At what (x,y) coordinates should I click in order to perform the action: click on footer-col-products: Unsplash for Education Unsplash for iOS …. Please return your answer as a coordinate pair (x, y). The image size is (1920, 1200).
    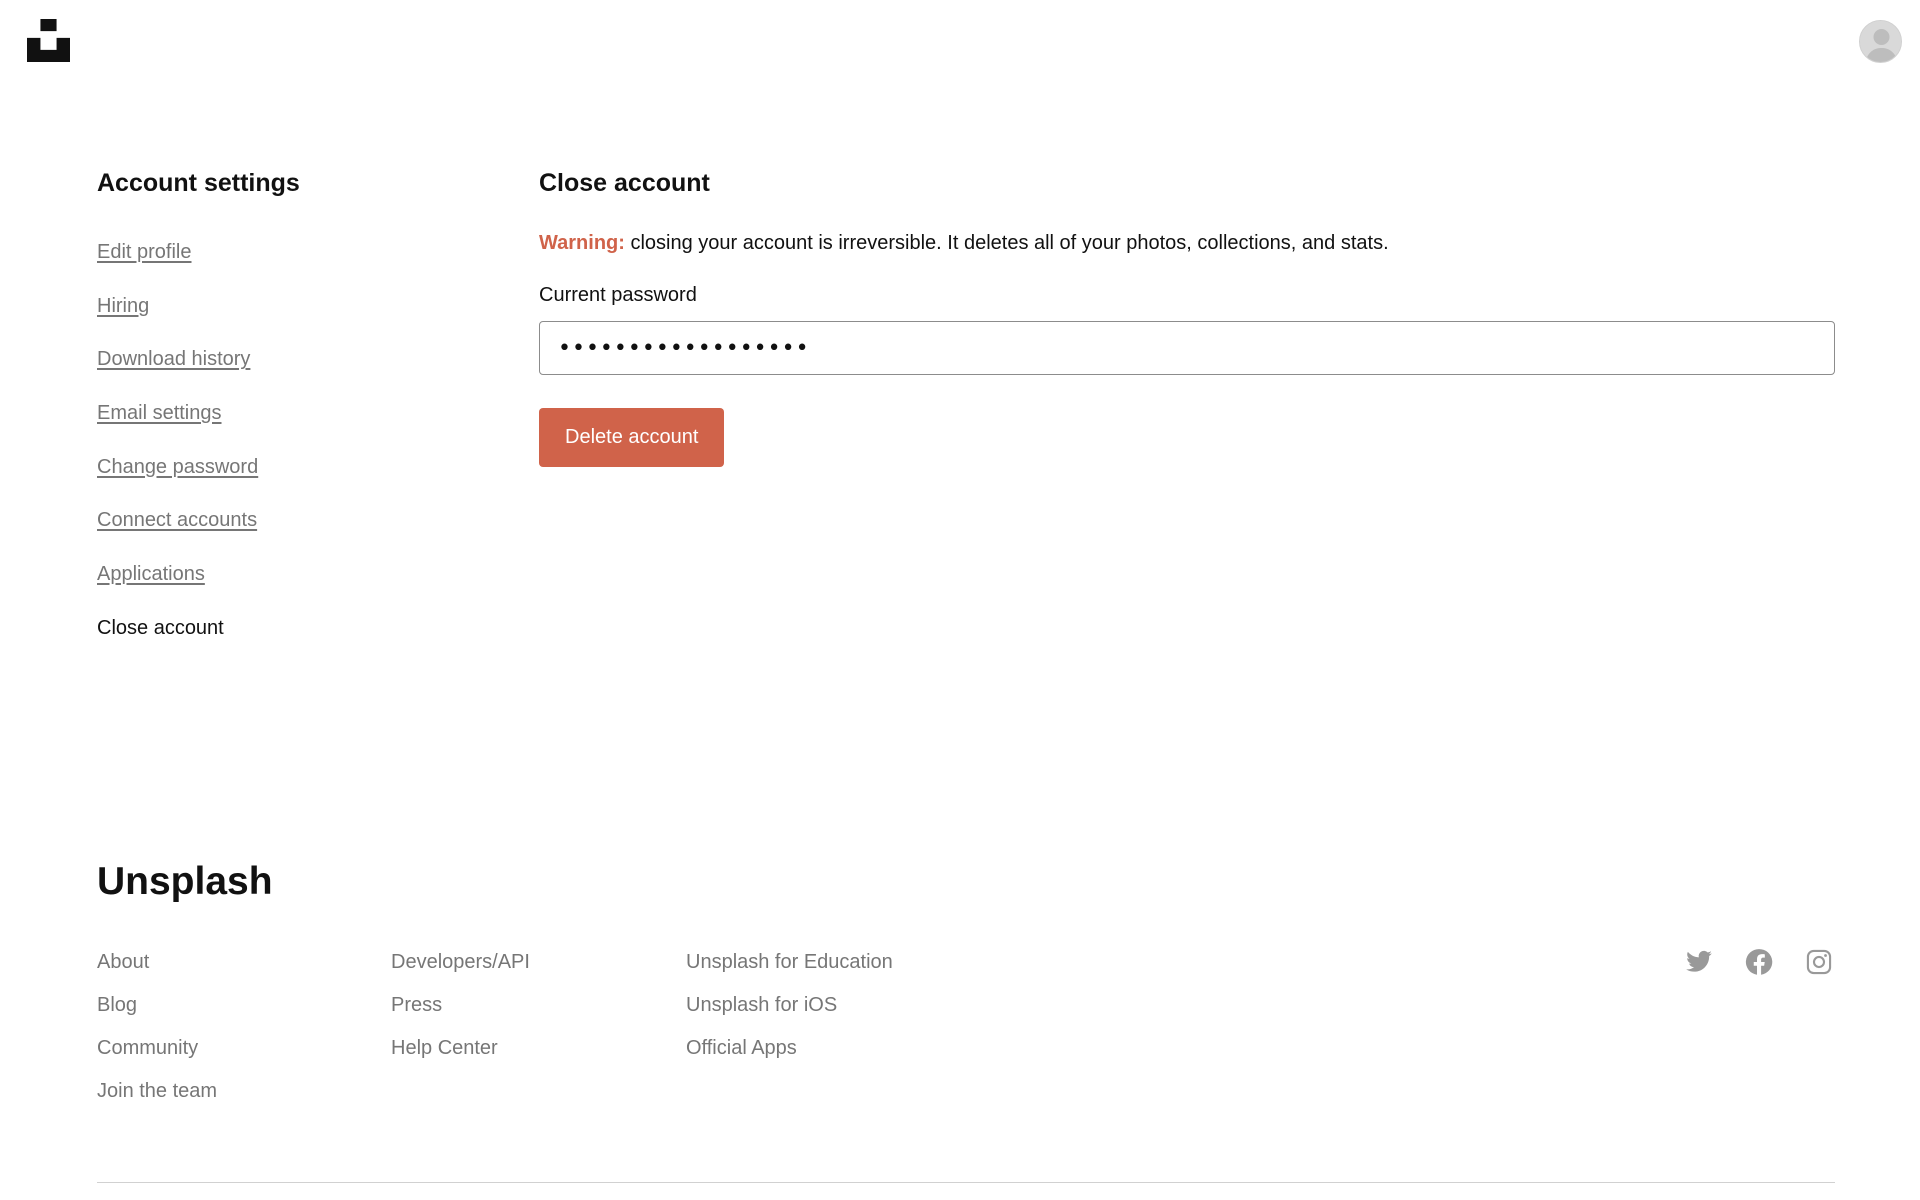
    Looking at the image, I should click on (886, 1012).